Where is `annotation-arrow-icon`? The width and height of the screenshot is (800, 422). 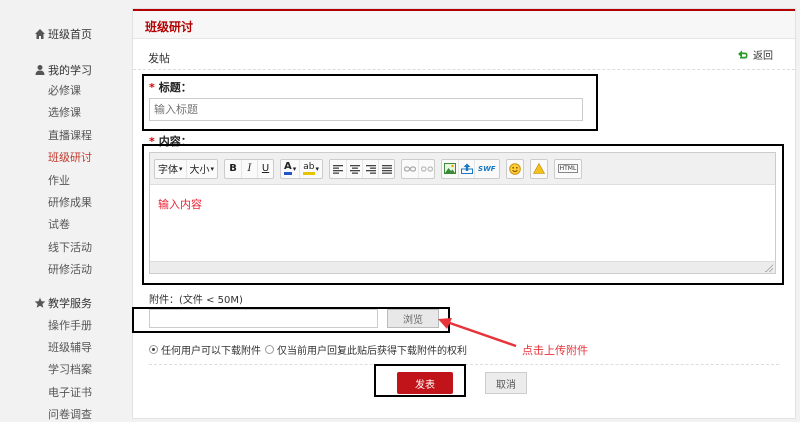 annotation-arrow-icon is located at coordinates (477, 333).